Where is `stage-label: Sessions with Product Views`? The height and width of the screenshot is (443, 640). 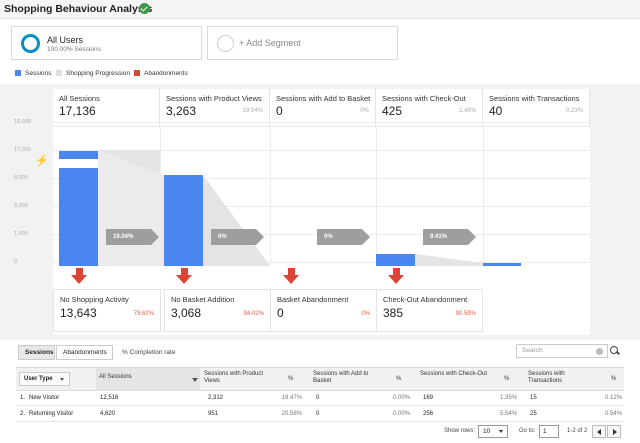
stage-label: Sessions with Product Views is located at coordinates (214, 98).